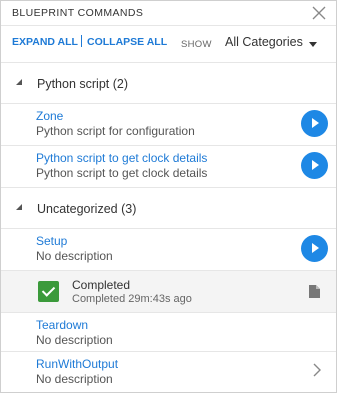 This screenshot has width=337, height=393. What do you see at coordinates (62, 325) in the screenshot?
I see `command-name-link: Teardown` at bounding box center [62, 325].